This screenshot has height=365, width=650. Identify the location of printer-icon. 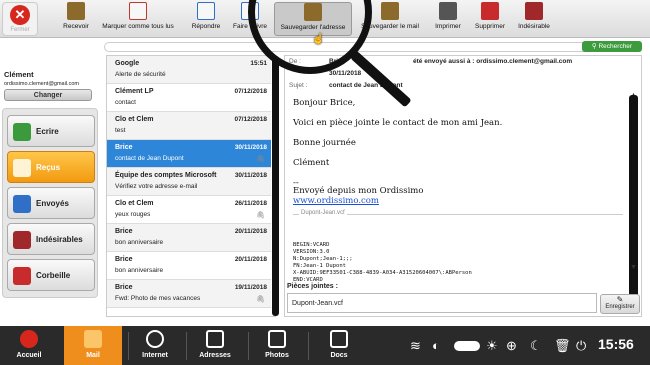
(448, 11).